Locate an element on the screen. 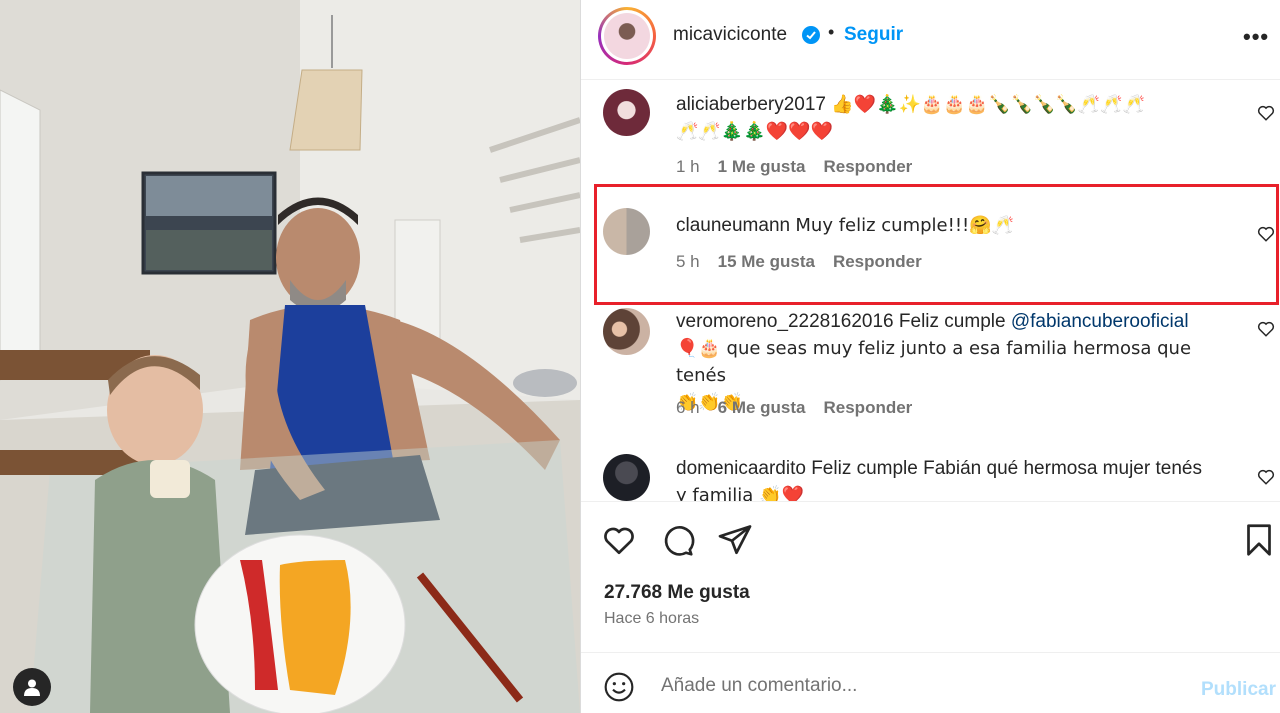 The image size is (1280, 713). comment-meta: 1 h 1 Me gusta Responder is located at coordinates (794, 167).